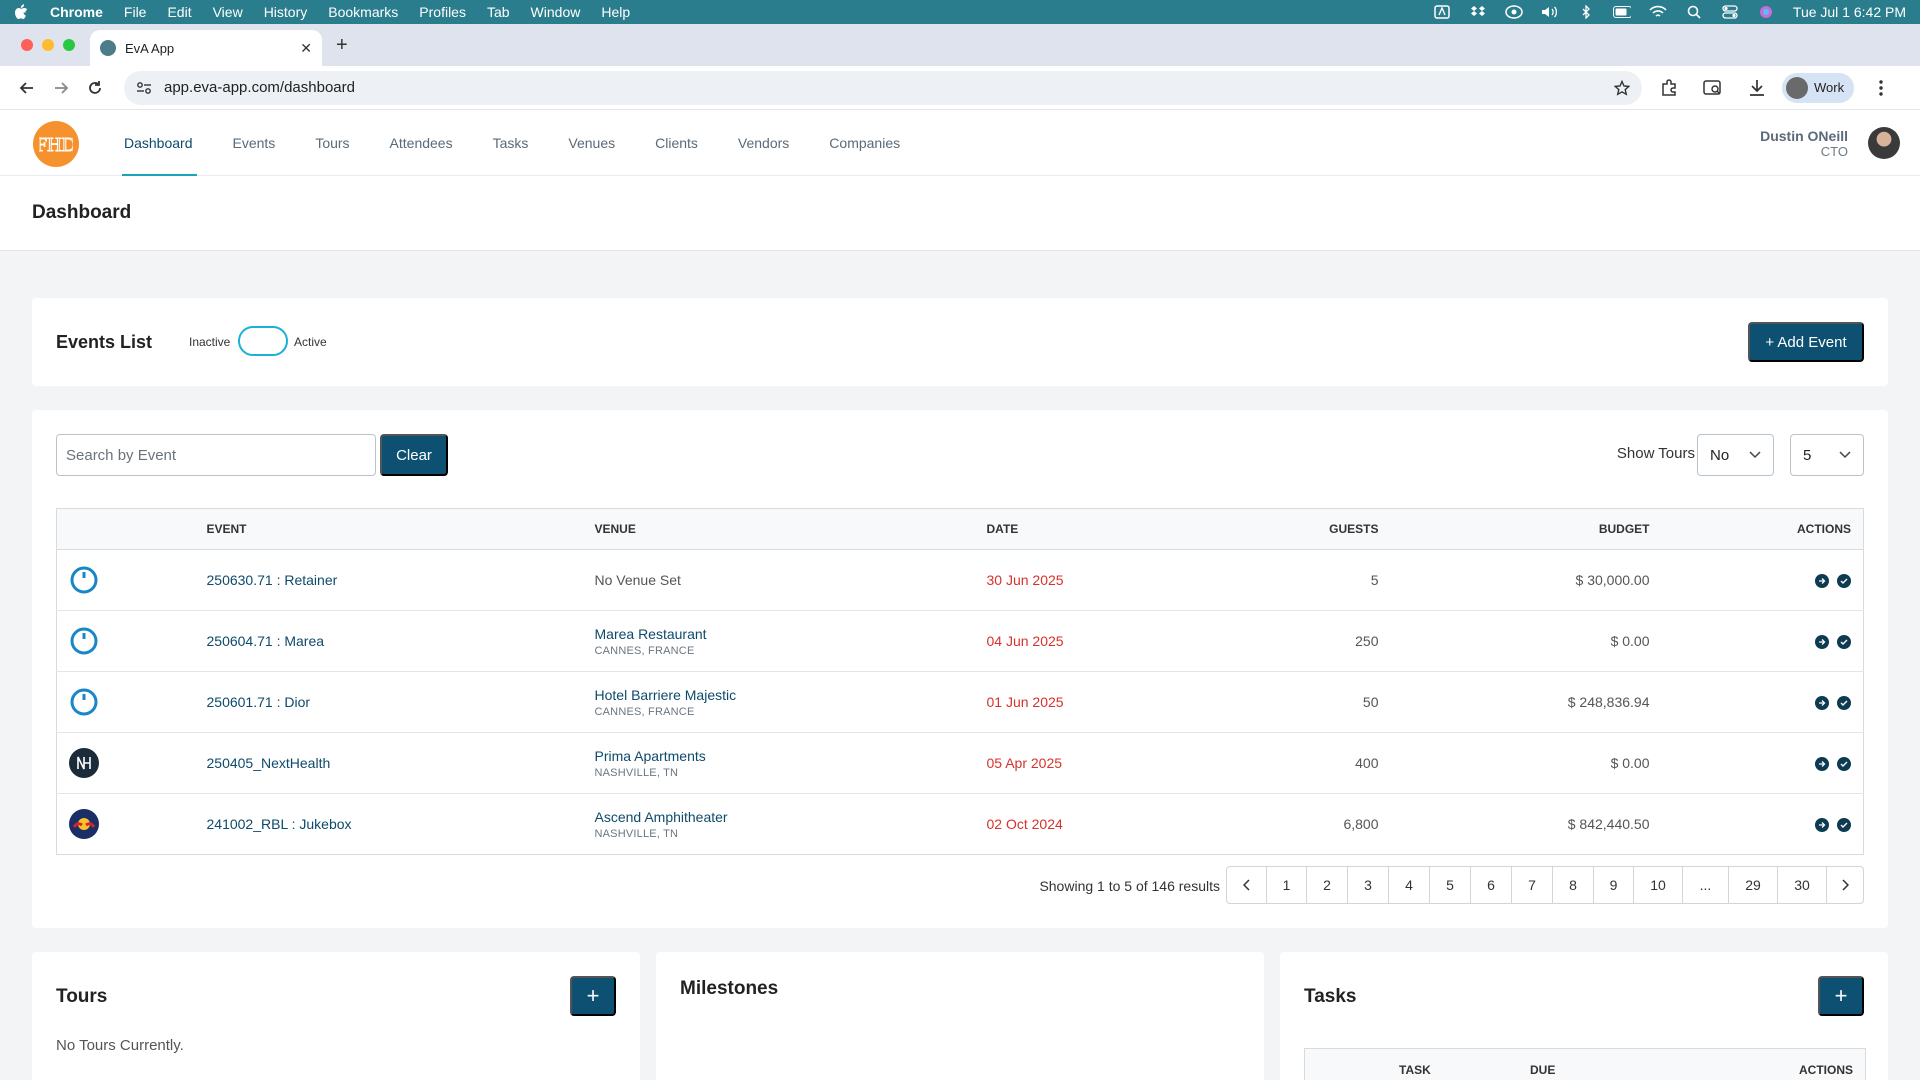 The width and height of the screenshot is (1920, 1080). What do you see at coordinates (1514, 12) in the screenshot?
I see `vpn-icon` at bounding box center [1514, 12].